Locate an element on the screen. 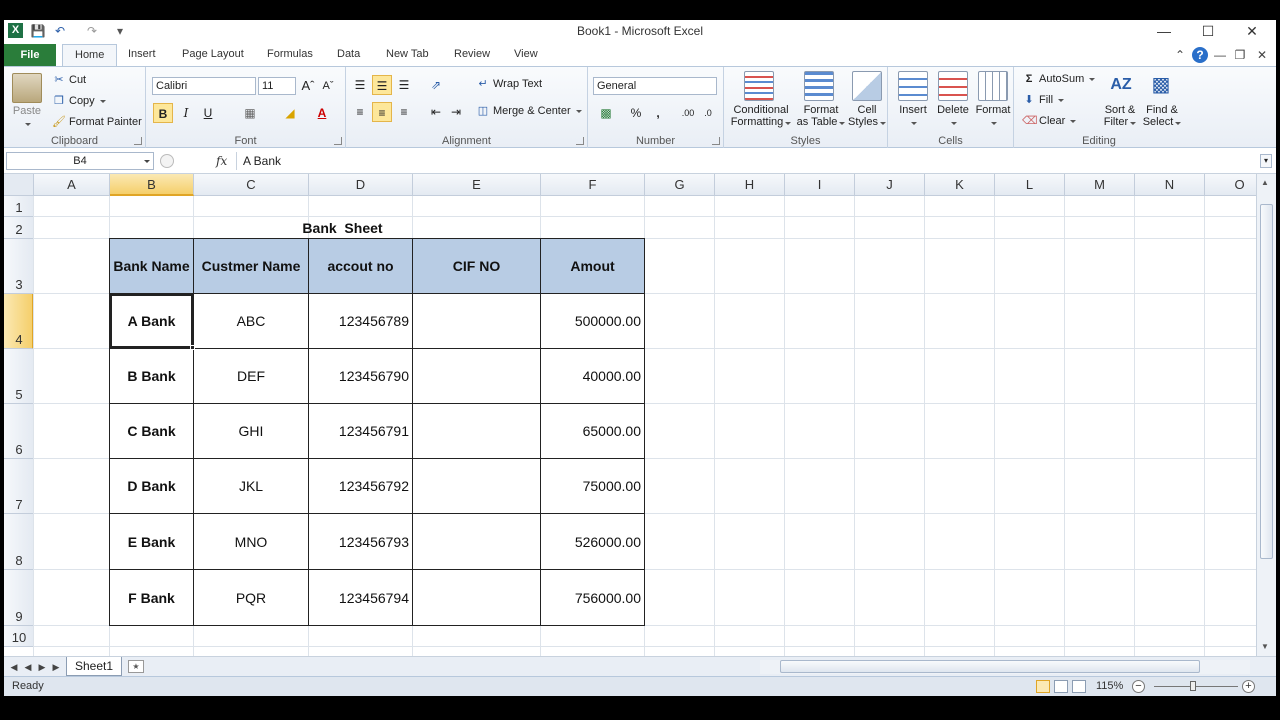  vertical-scroll-thumb is located at coordinates (1266, 381).